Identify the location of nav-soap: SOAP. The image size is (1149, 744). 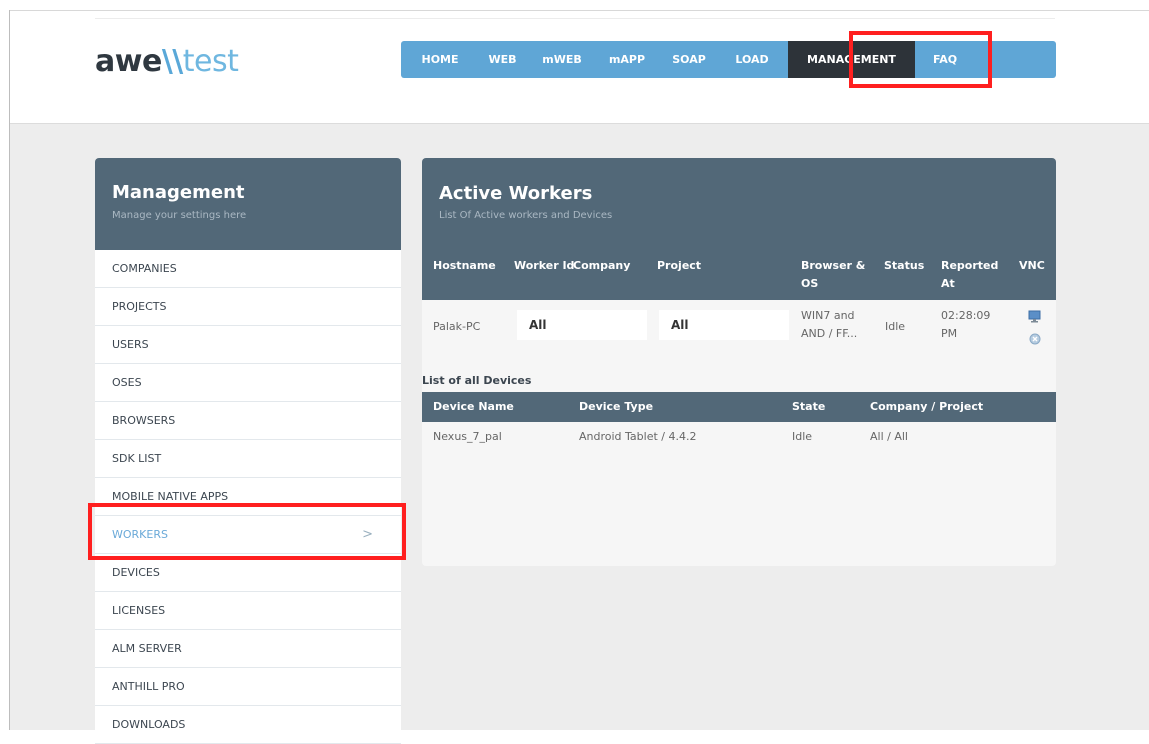
(689, 59).